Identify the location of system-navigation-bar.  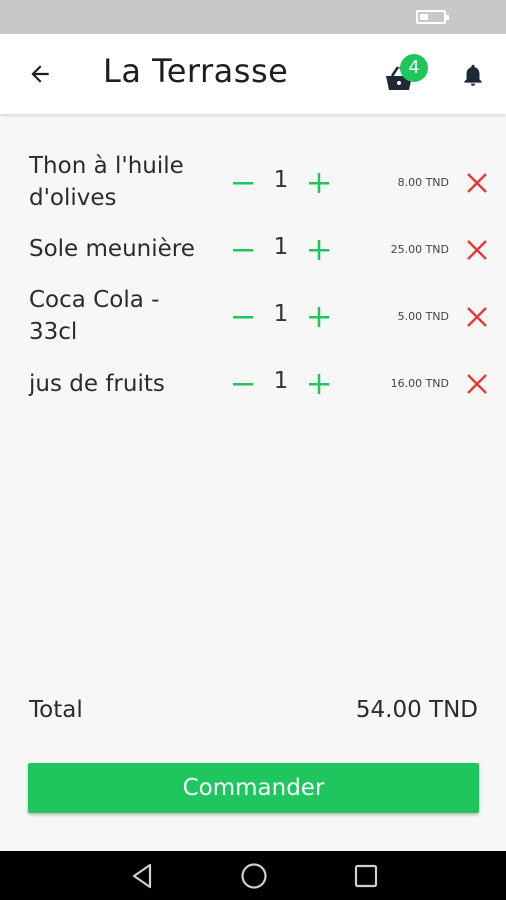
(253, 875).